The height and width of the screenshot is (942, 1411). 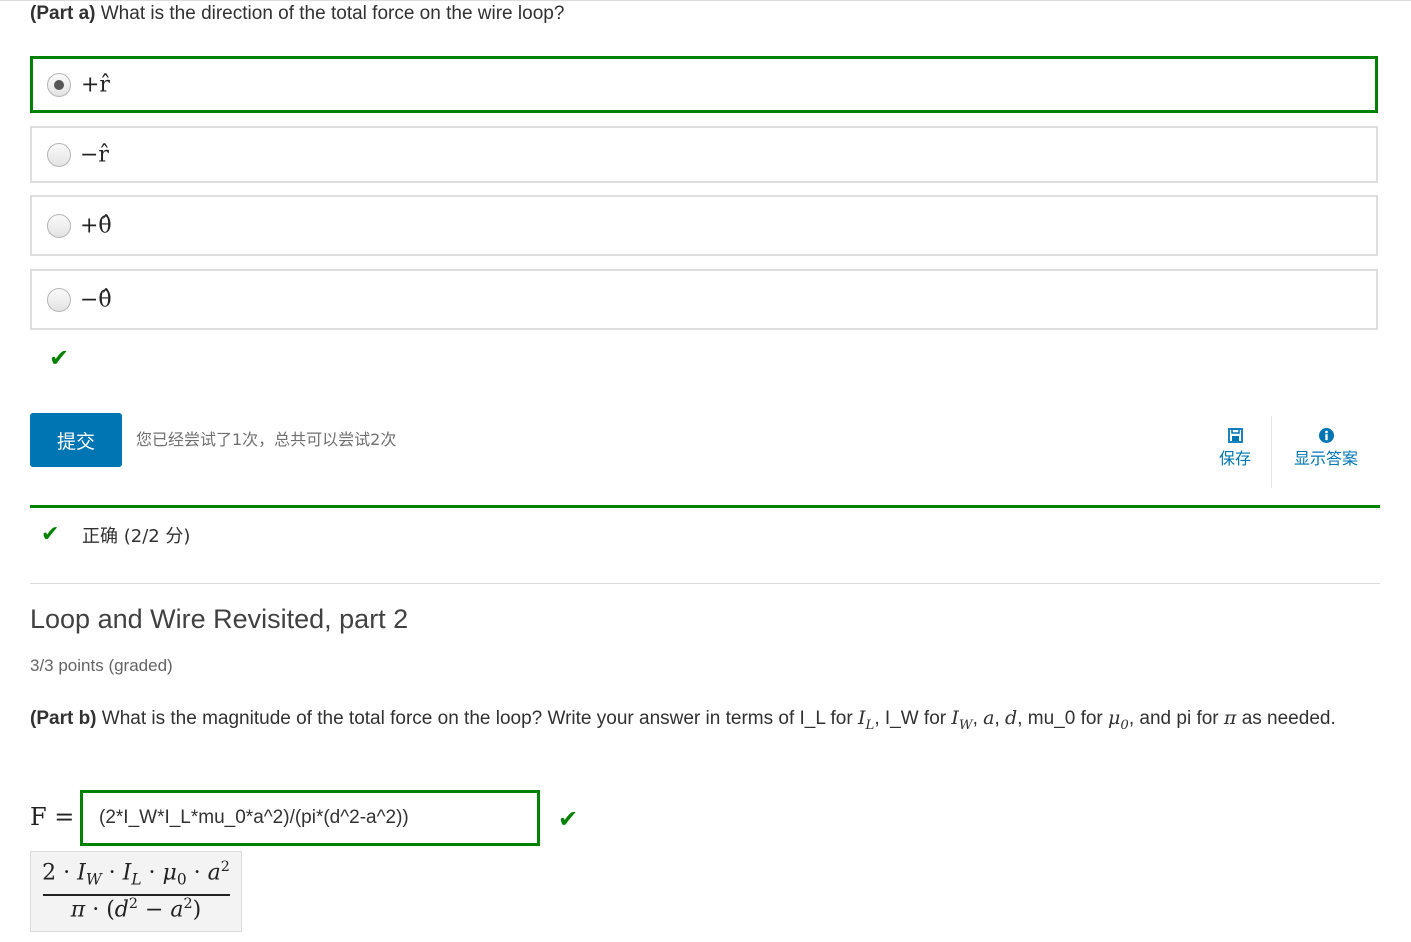 I want to click on var-mu: μ0, so click(x=1118, y=720).